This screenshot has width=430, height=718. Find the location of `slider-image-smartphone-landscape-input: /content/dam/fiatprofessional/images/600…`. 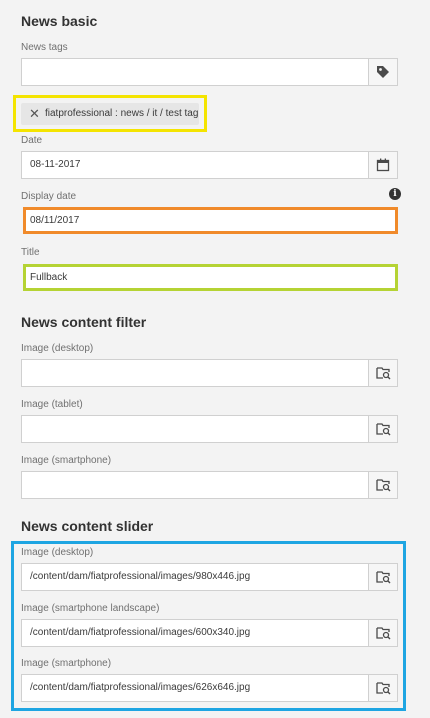

slider-image-smartphone-landscape-input: /content/dam/fiatprofessional/images/600… is located at coordinates (140, 633).